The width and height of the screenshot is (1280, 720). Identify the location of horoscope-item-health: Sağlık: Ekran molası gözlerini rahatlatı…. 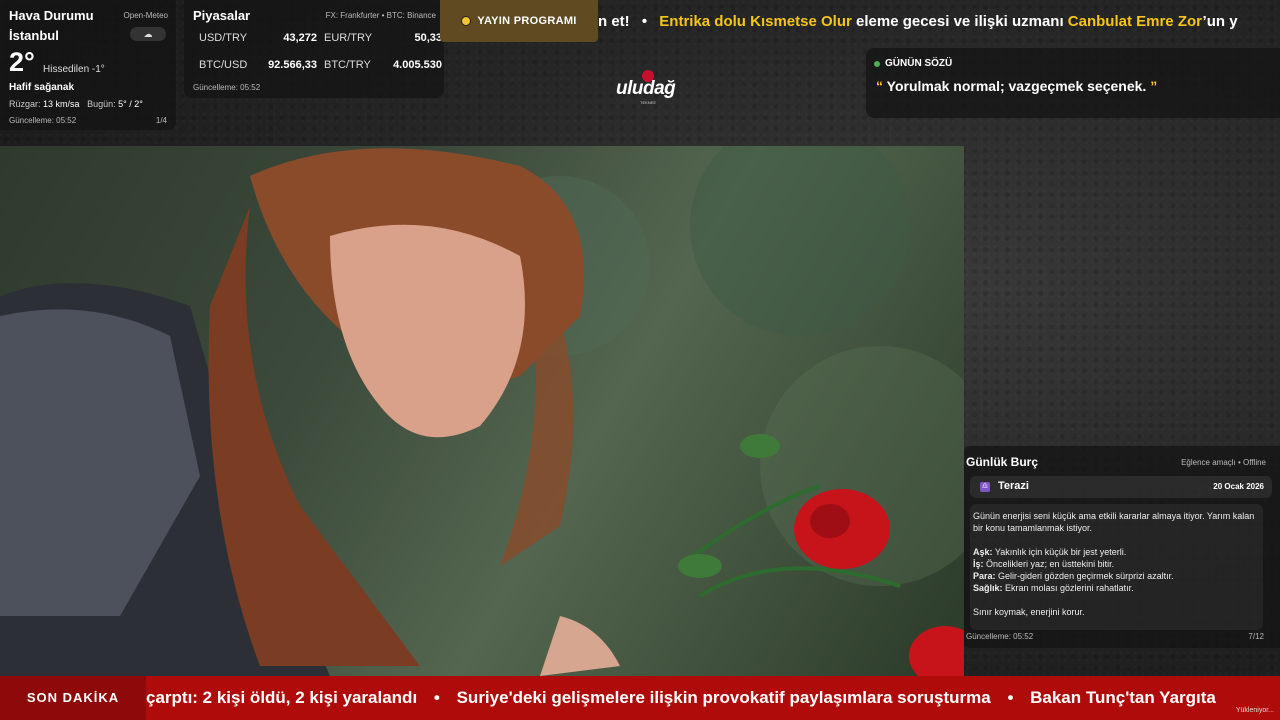
(1118, 588).